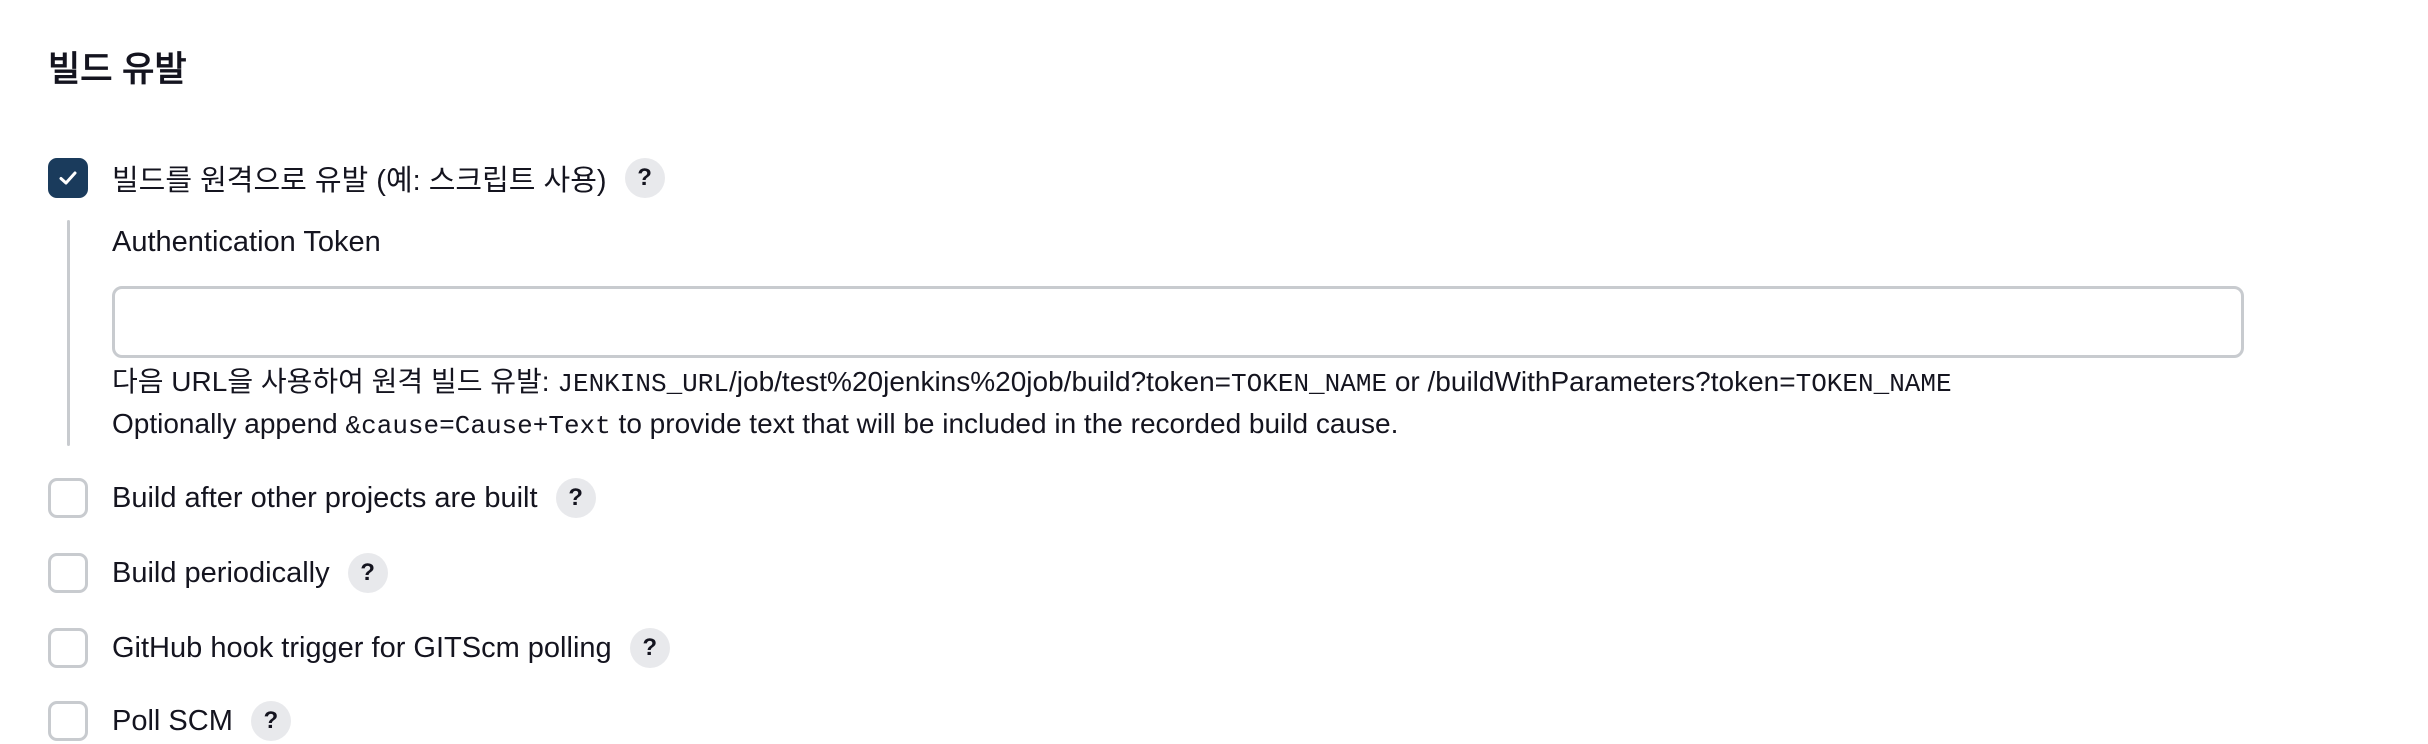  What do you see at coordinates (362, 648) in the screenshot?
I see `github-hook-label: GitHub hook trigger for GITScm polling` at bounding box center [362, 648].